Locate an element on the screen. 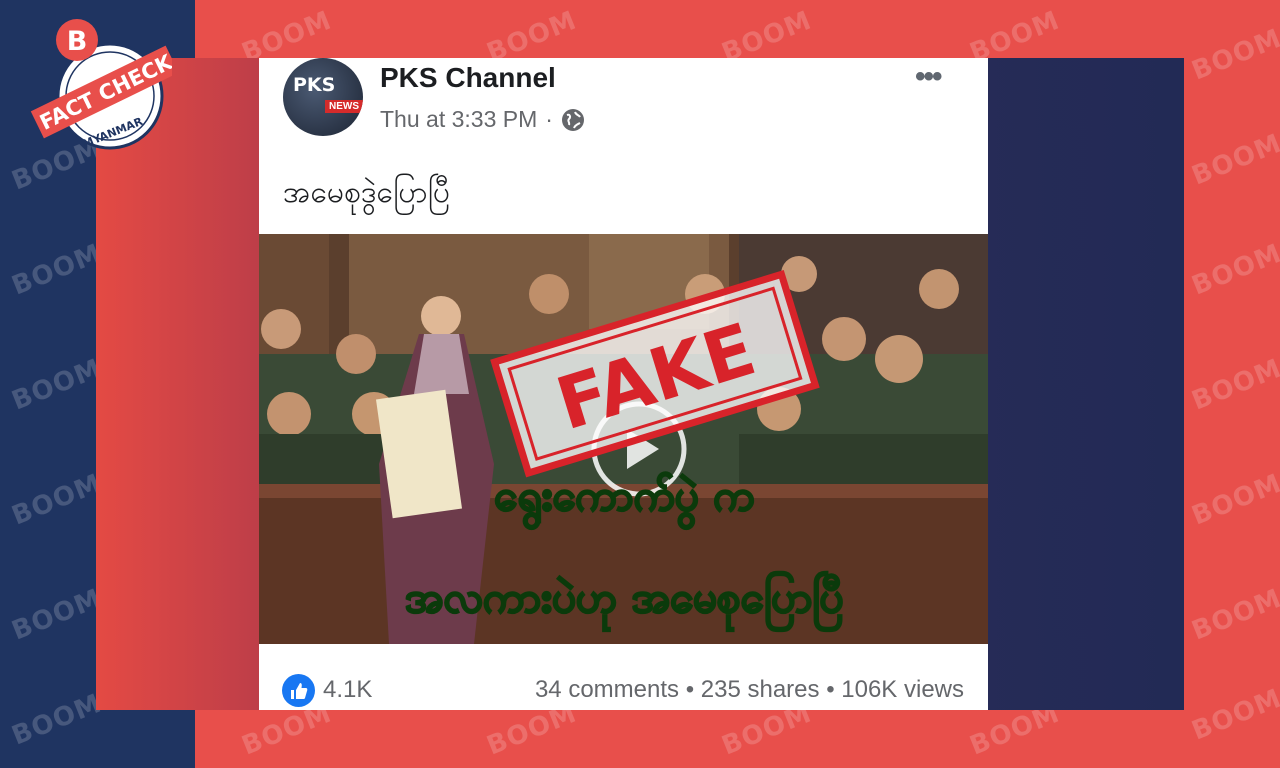 Image resolution: width=1280 pixels, height=768 pixels. post-meta: Thu at 3:33 PM · is located at coordinates (482, 119).